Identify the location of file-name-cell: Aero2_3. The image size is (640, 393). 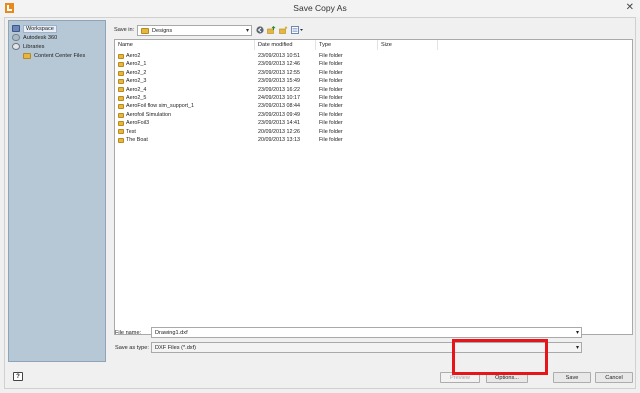
(132, 81).